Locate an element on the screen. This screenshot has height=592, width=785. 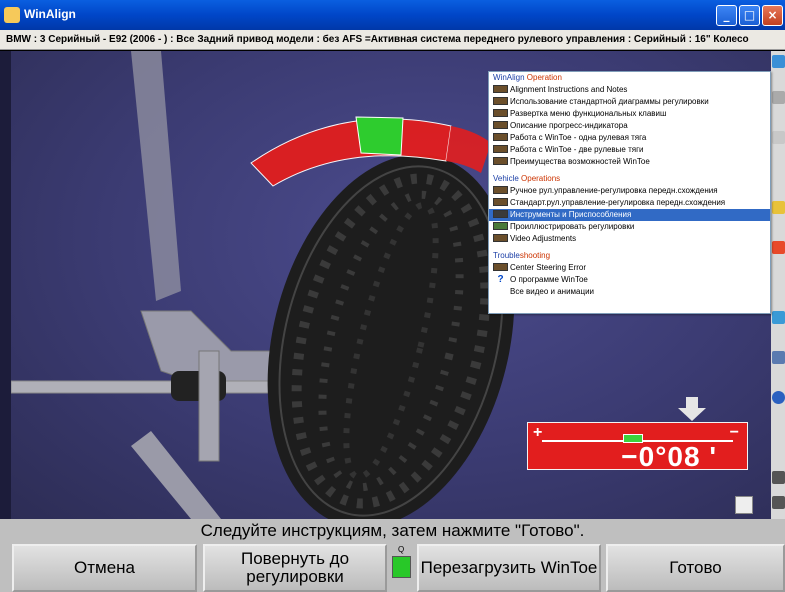
menu-item-selected: Инструменты и Приспособления is located at coordinates (629, 215).